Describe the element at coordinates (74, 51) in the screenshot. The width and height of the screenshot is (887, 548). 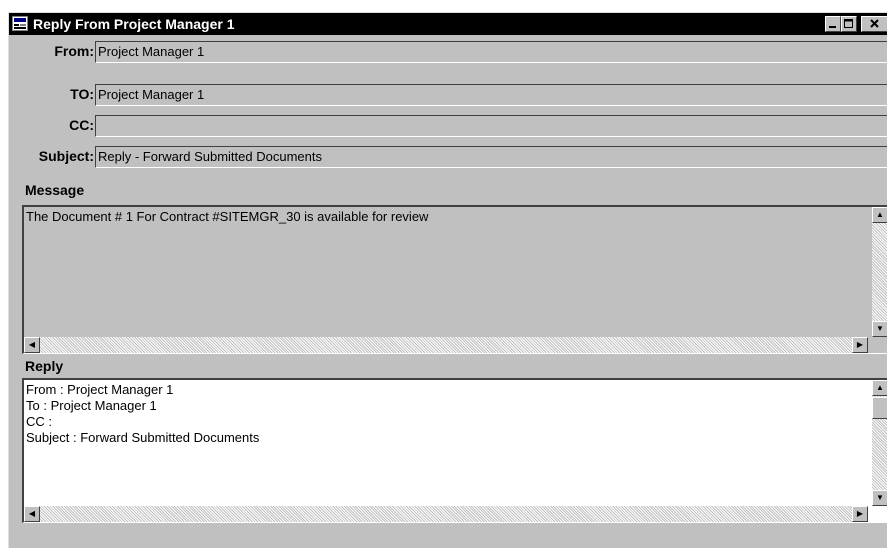
I see `from-label: From:` at that location.